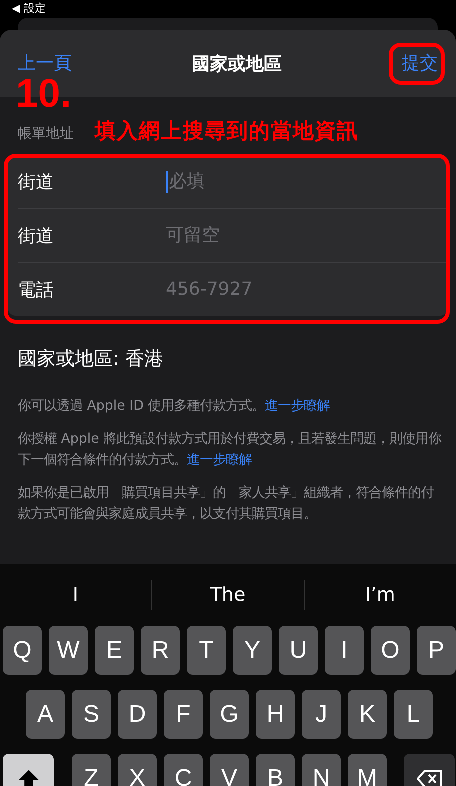  Describe the element at coordinates (160, 650) in the screenshot. I see `keyboard-key: R` at that location.